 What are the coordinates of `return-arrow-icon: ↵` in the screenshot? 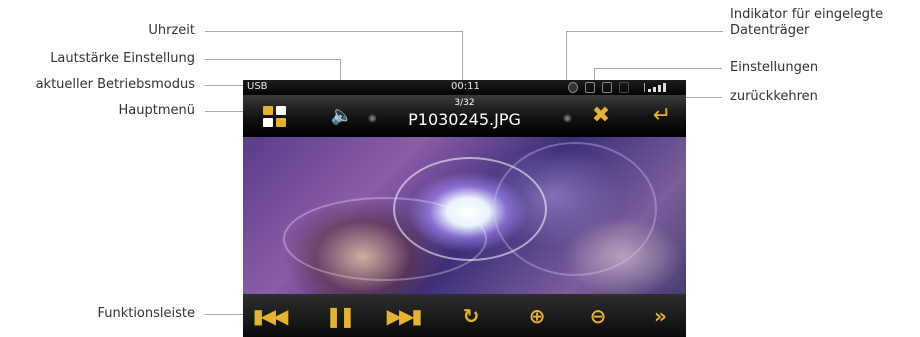 It's located at (662, 115).